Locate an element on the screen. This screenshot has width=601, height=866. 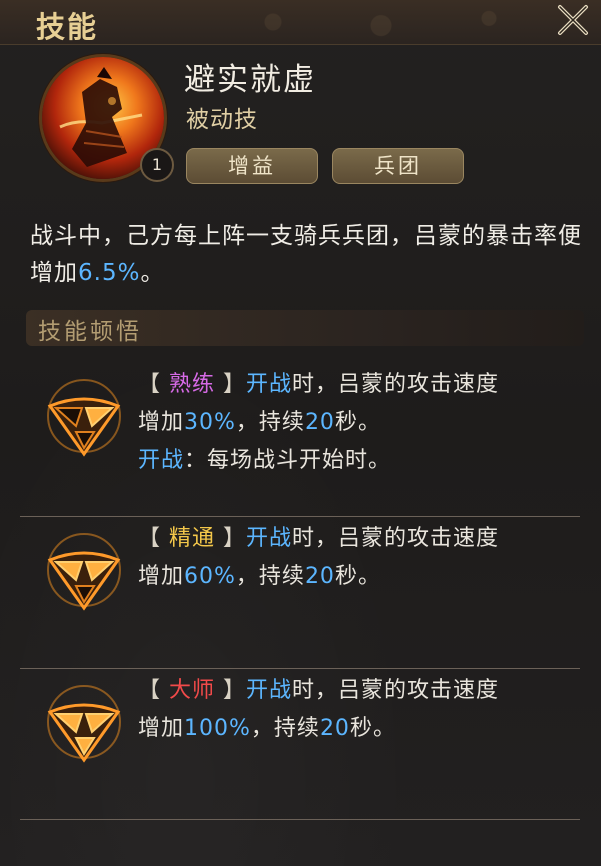
skill-type: 被动技 is located at coordinates (222, 120).